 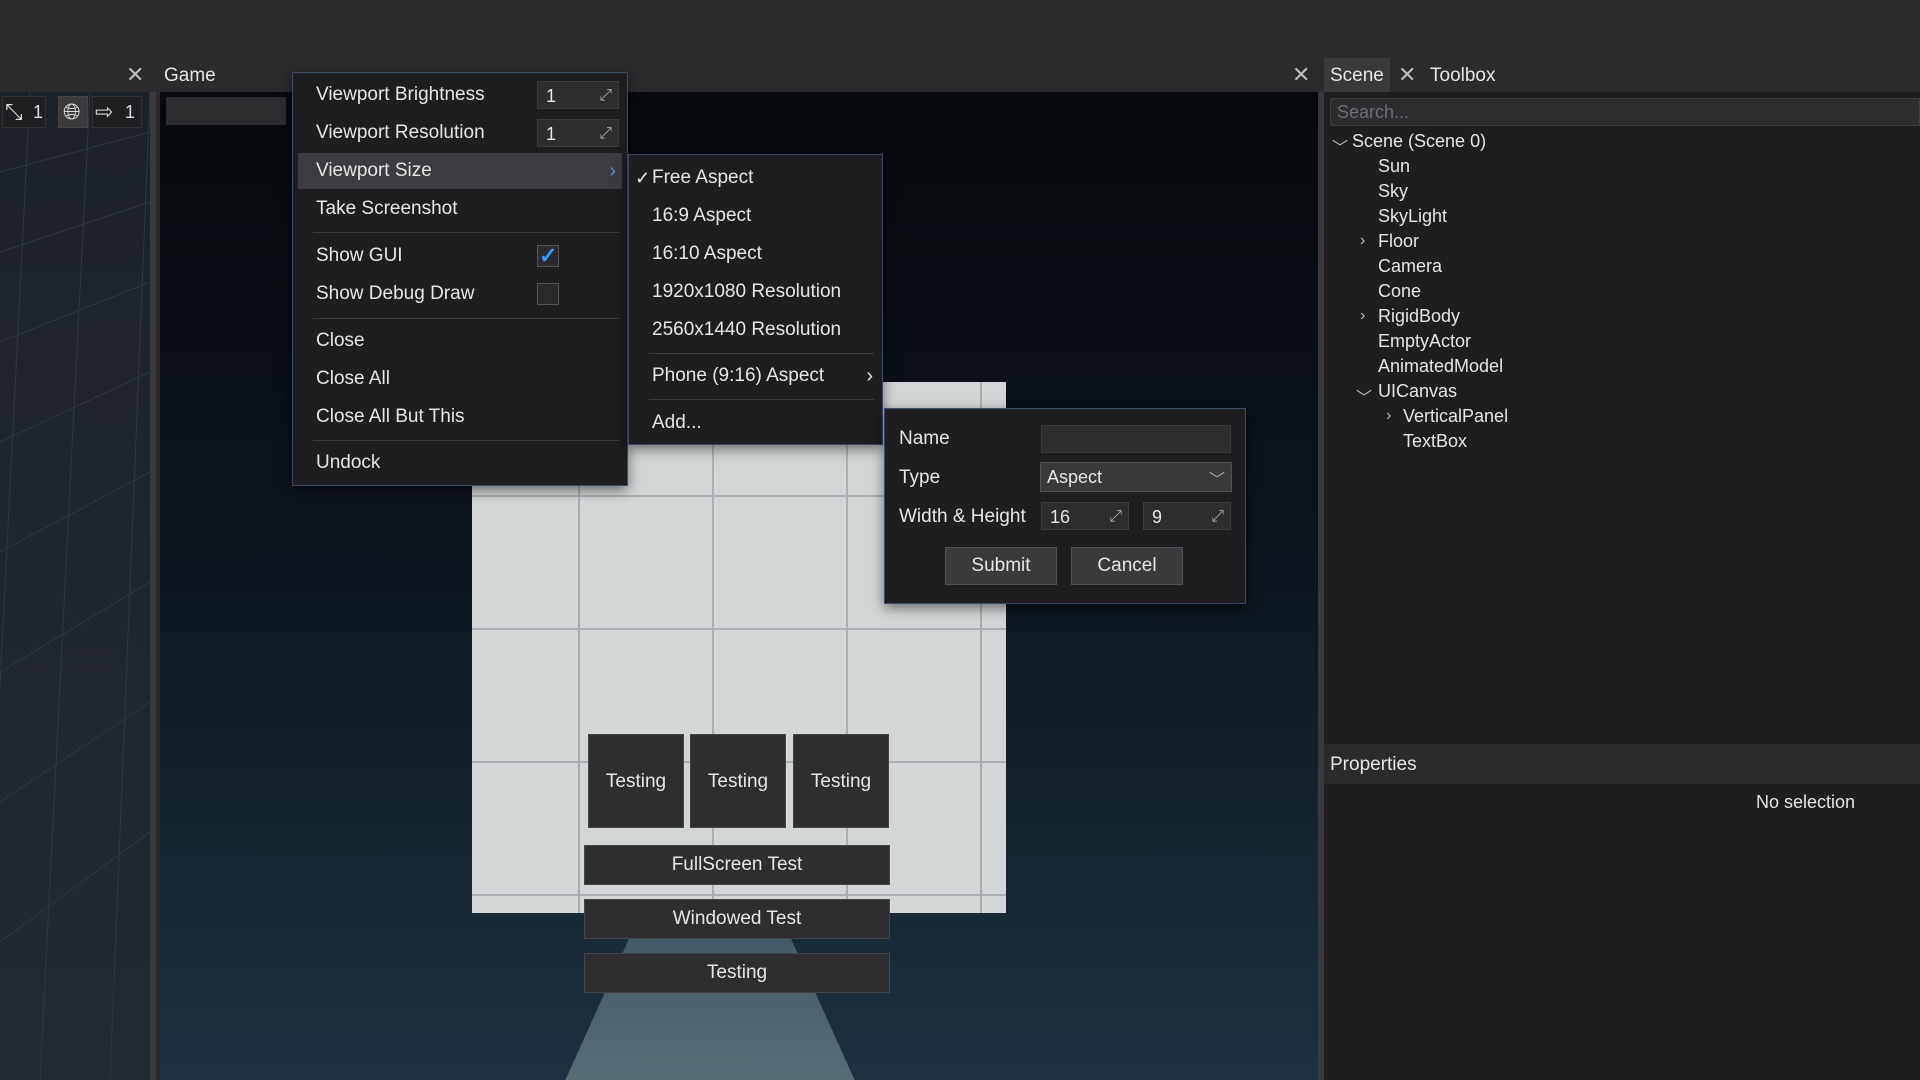 I want to click on cancel-button: Cancel, so click(x=1127, y=566).